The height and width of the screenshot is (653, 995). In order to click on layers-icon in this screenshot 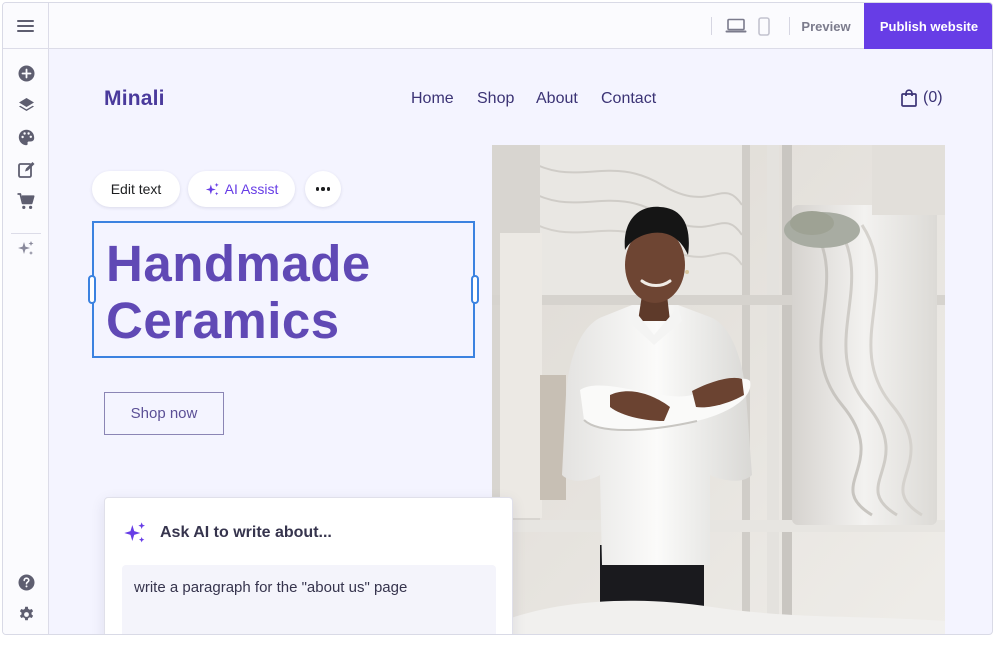, I will do `click(26, 104)`.